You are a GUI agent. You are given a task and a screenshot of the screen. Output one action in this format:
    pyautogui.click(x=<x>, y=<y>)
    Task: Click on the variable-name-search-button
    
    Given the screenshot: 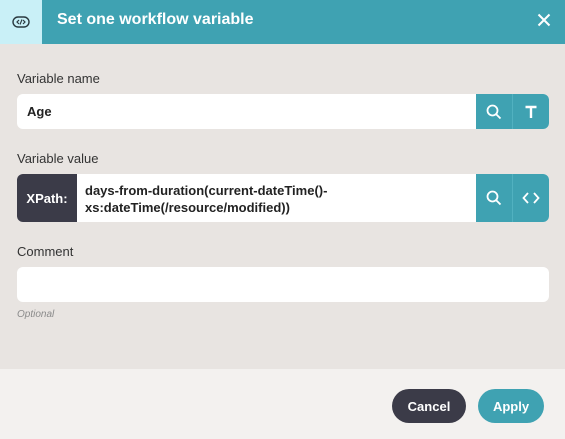 What is the action you would take?
    pyautogui.click(x=494, y=111)
    